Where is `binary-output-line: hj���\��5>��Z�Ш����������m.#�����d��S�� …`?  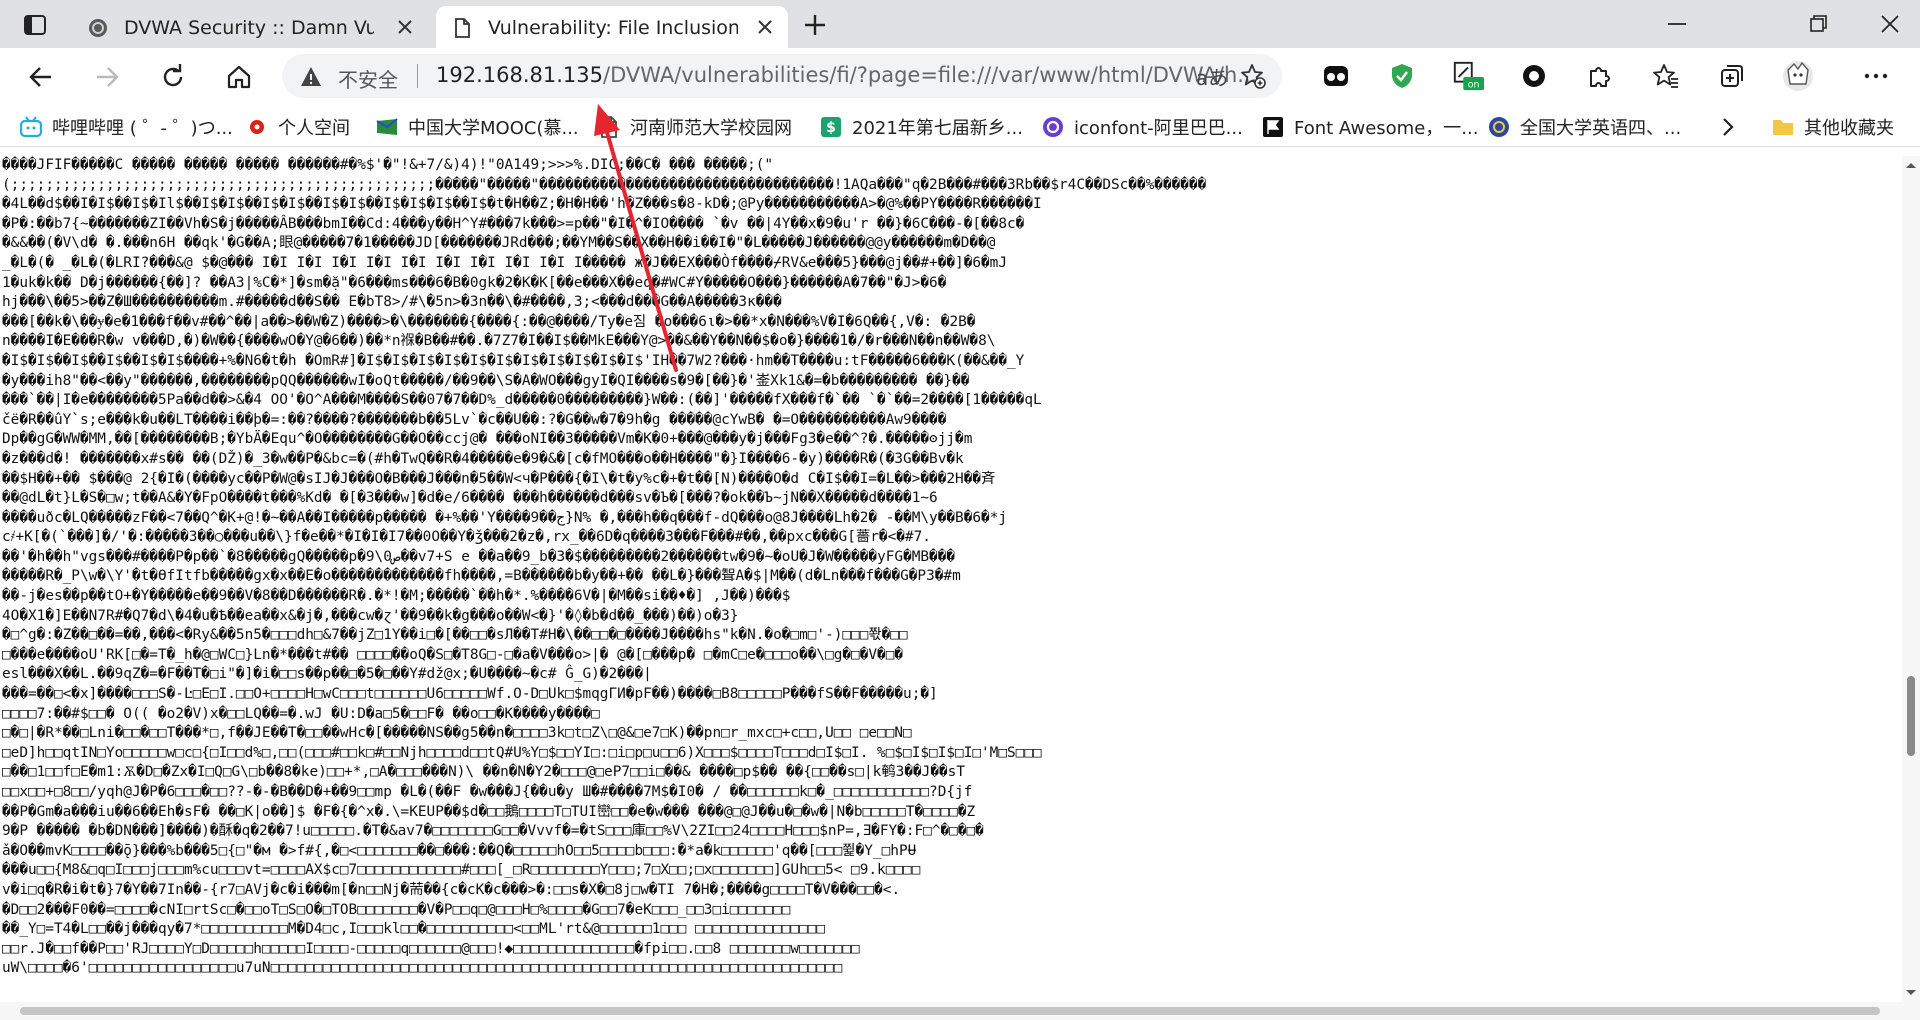
binary-output-line: hj���\��5>��Z�Ш����������m.#�����d��S�� … is located at coordinates (392, 302).